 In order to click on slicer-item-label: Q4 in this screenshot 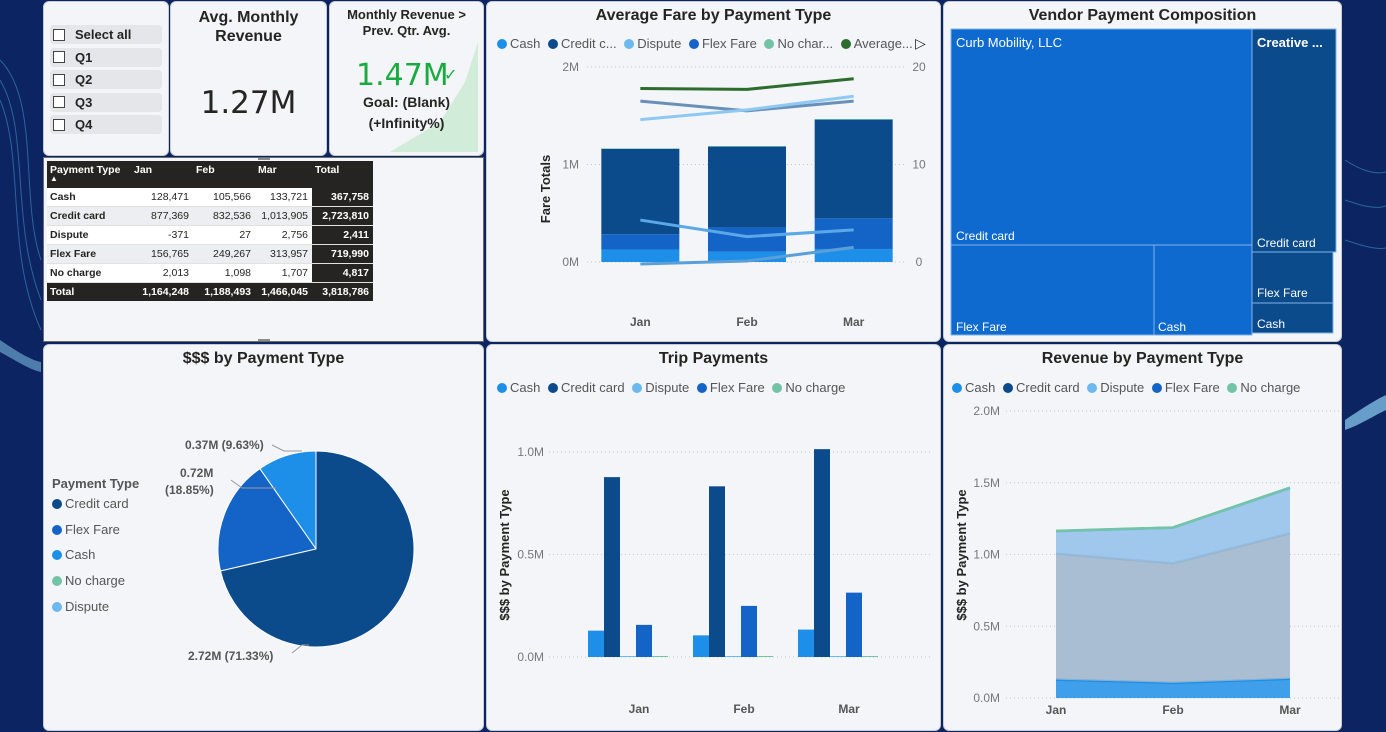, I will do `click(84, 124)`.